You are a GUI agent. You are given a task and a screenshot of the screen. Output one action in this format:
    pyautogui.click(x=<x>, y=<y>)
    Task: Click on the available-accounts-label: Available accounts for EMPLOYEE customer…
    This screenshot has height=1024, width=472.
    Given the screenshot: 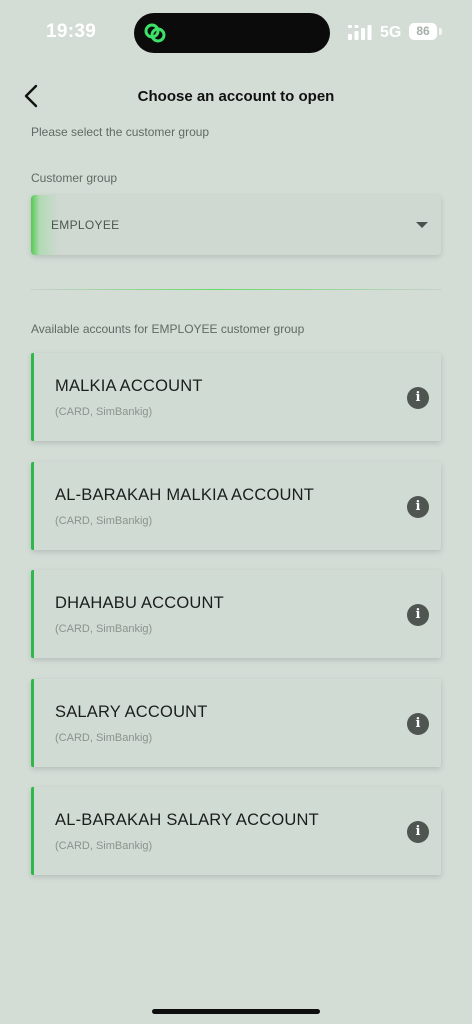 What is the action you would take?
    pyautogui.click(x=168, y=329)
    